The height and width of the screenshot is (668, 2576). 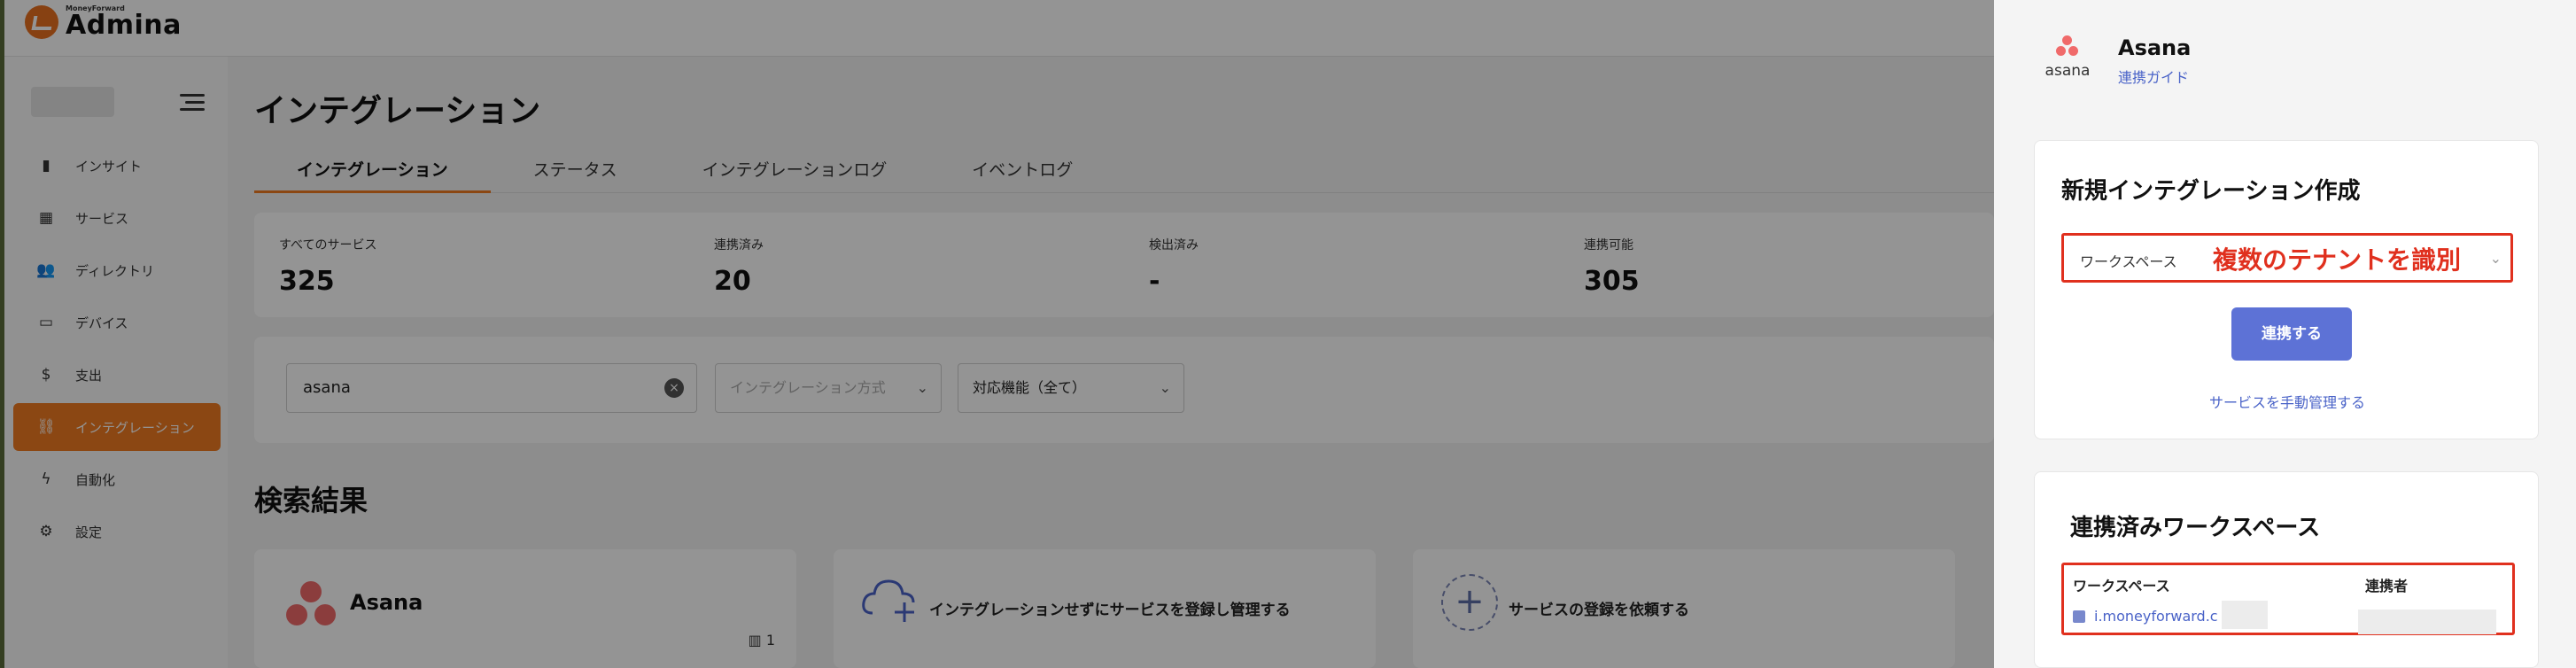 What do you see at coordinates (2079, 616) in the screenshot?
I see `building-icon` at bounding box center [2079, 616].